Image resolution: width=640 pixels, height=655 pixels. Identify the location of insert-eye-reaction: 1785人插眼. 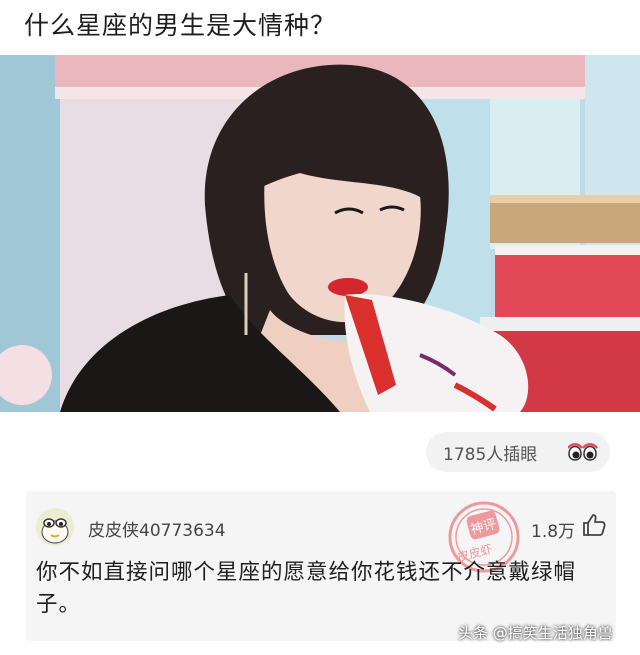
(518, 452).